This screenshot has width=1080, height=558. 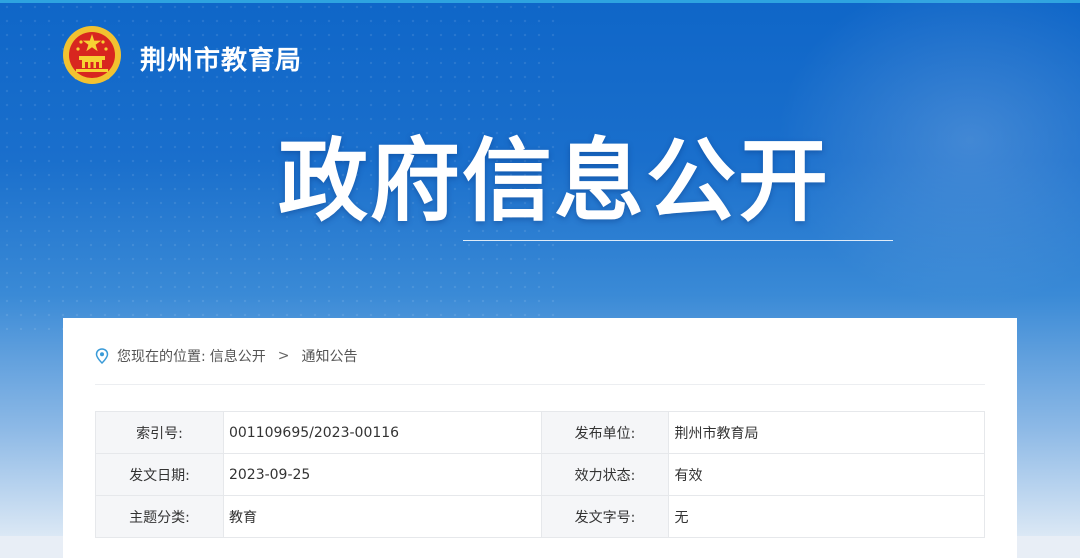 What do you see at coordinates (826, 432) in the screenshot?
I see `meta-value-publisher: 荆州市教育局` at bounding box center [826, 432].